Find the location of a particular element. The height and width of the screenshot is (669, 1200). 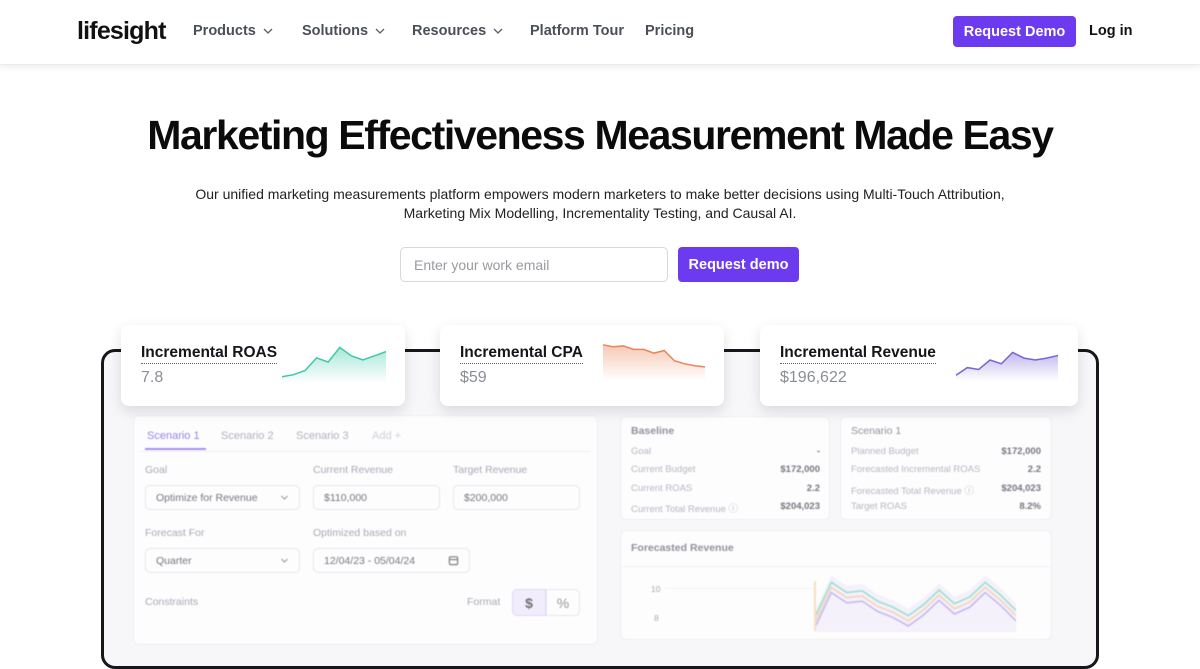

date-range-input: 12/04/23 - 05/04/24 is located at coordinates (391, 560).